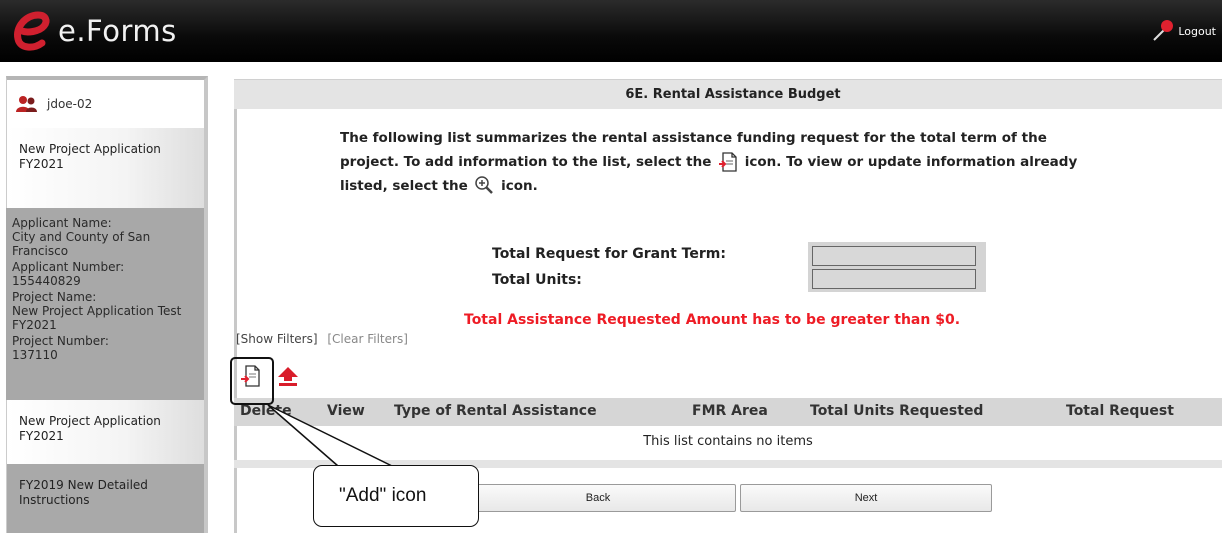 This screenshot has height=533, width=1222. What do you see at coordinates (894, 279) in the screenshot?
I see `total-units-field` at bounding box center [894, 279].